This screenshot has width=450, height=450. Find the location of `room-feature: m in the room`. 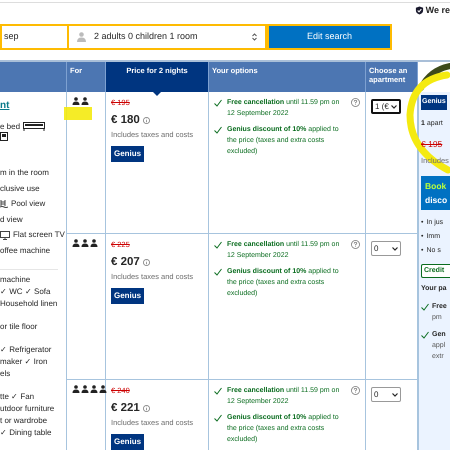

room-feature: m in the room is located at coordinates (24, 173).